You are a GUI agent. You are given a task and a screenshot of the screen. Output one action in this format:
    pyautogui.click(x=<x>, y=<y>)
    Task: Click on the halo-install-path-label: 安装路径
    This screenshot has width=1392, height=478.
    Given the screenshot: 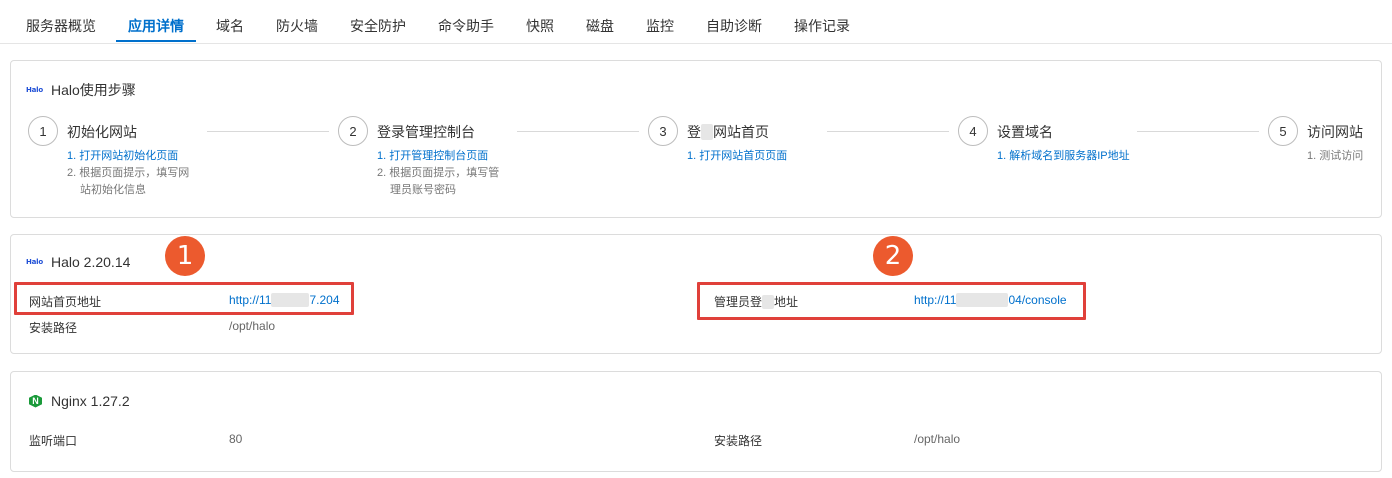 What is the action you would take?
    pyautogui.click(x=53, y=328)
    